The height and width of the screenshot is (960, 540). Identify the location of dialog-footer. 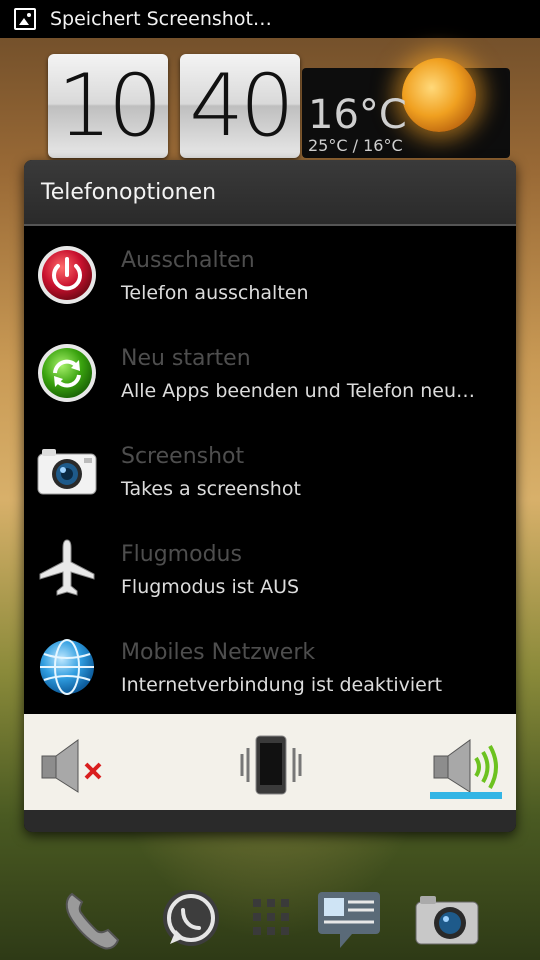
(270, 821).